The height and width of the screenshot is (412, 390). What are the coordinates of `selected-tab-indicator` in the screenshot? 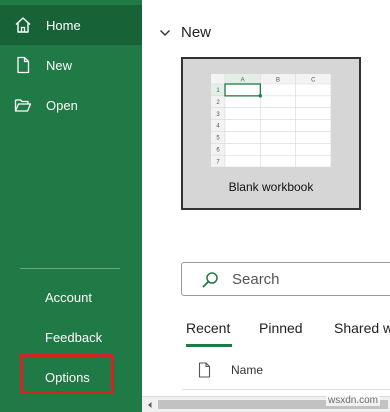 It's located at (209, 345).